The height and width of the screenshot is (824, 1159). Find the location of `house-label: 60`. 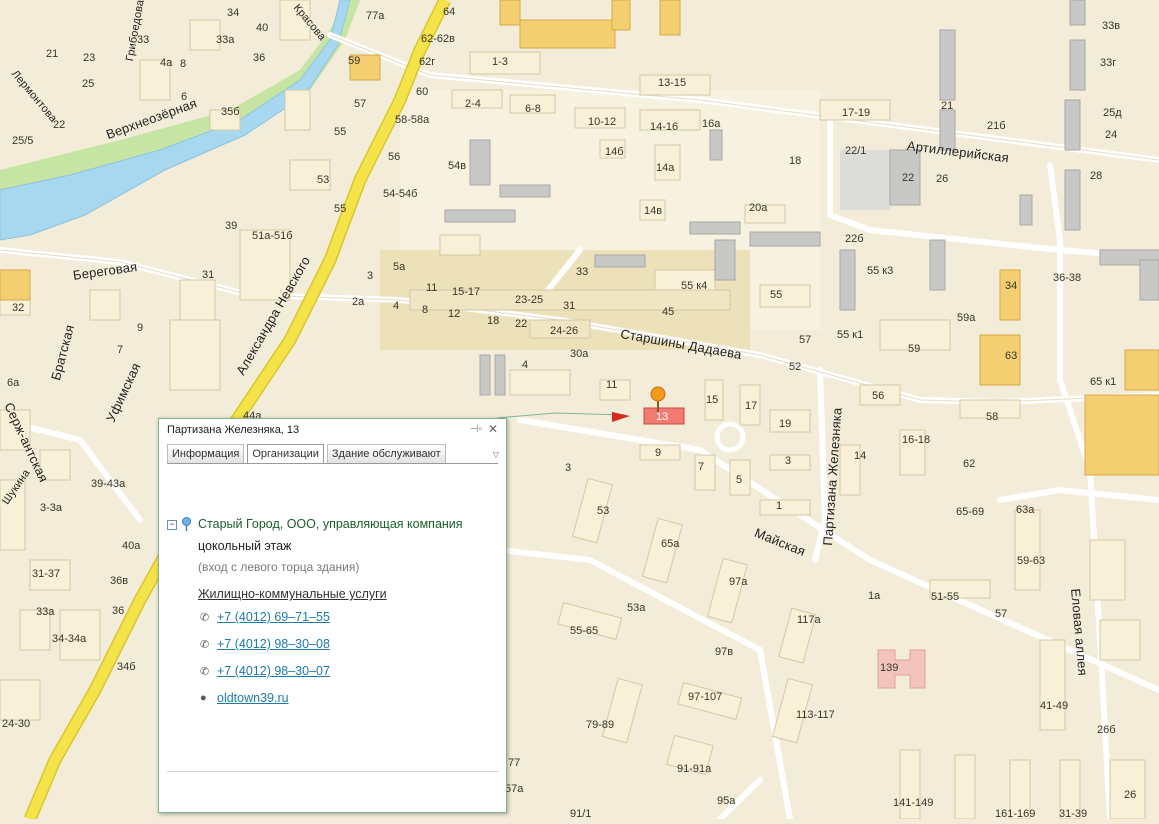

house-label: 60 is located at coordinates (422, 92).